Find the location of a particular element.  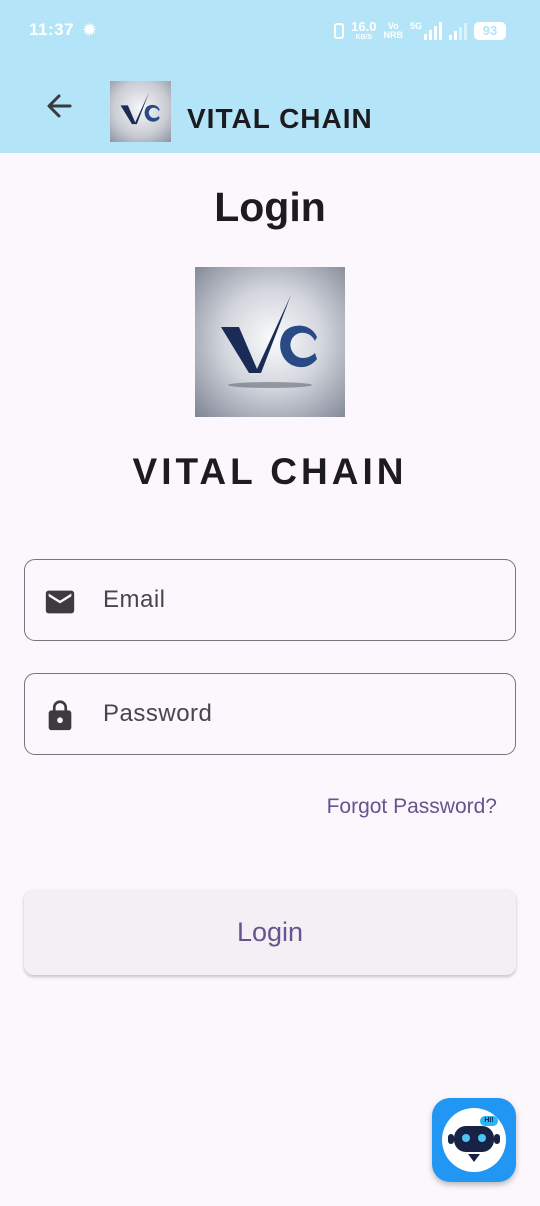

settings-notification-icon: ✹ is located at coordinates (90, 30).